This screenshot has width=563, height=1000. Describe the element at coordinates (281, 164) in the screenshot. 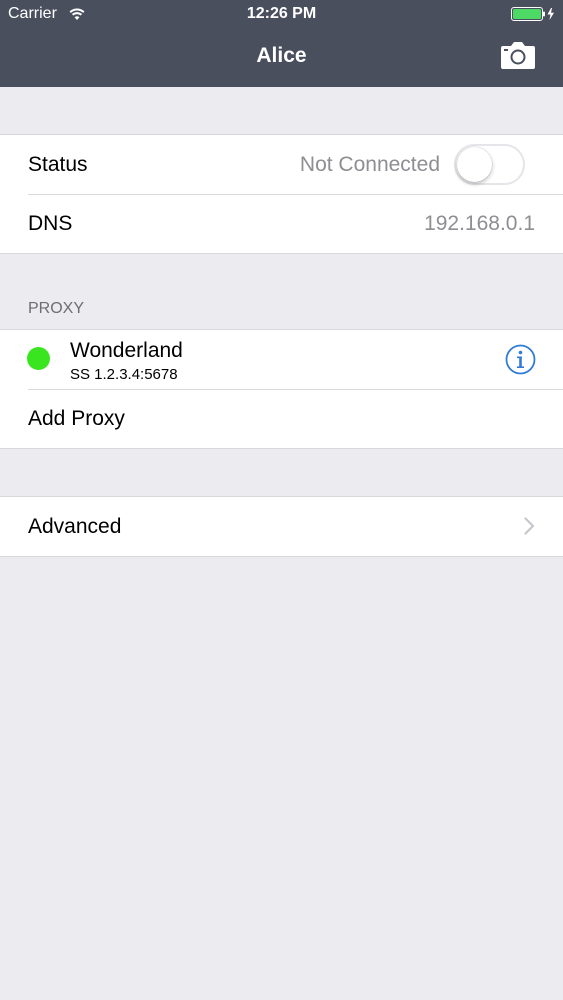

I see `status-row: Status Not Connected` at that location.